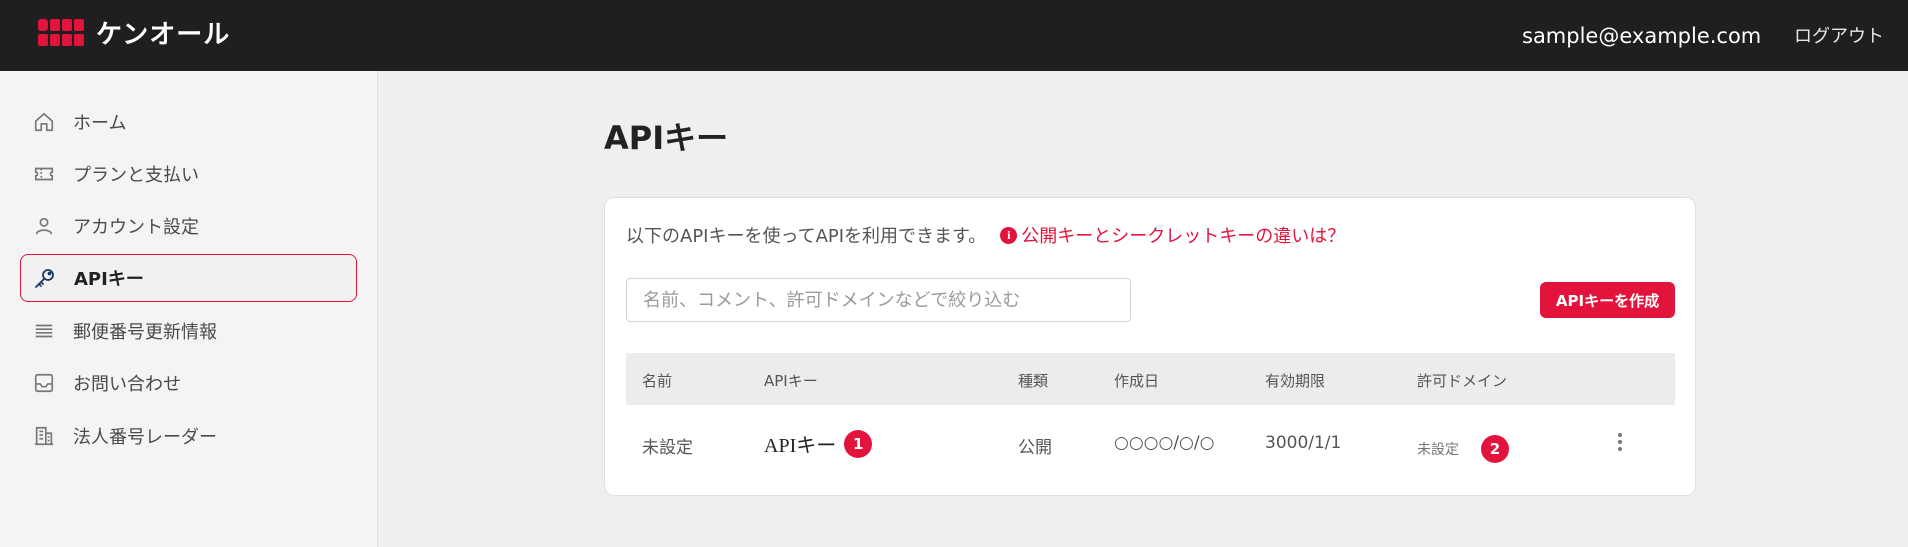 This screenshot has height=547, width=1908. What do you see at coordinates (44, 226) in the screenshot?
I see `user-icon` at bounding box center [44, 226].